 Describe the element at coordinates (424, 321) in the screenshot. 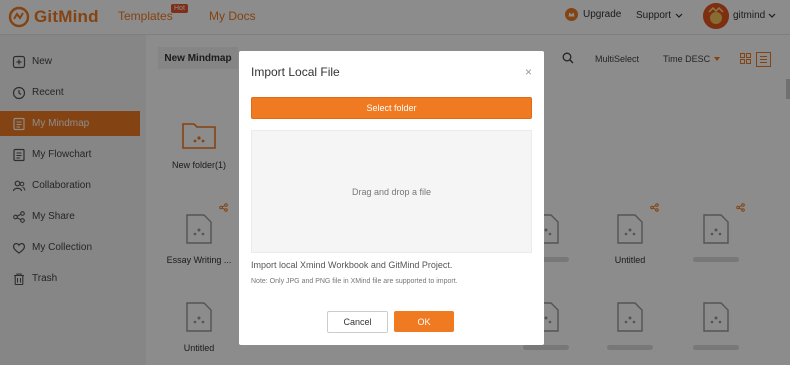

I see `ok-button: OK` at that location.